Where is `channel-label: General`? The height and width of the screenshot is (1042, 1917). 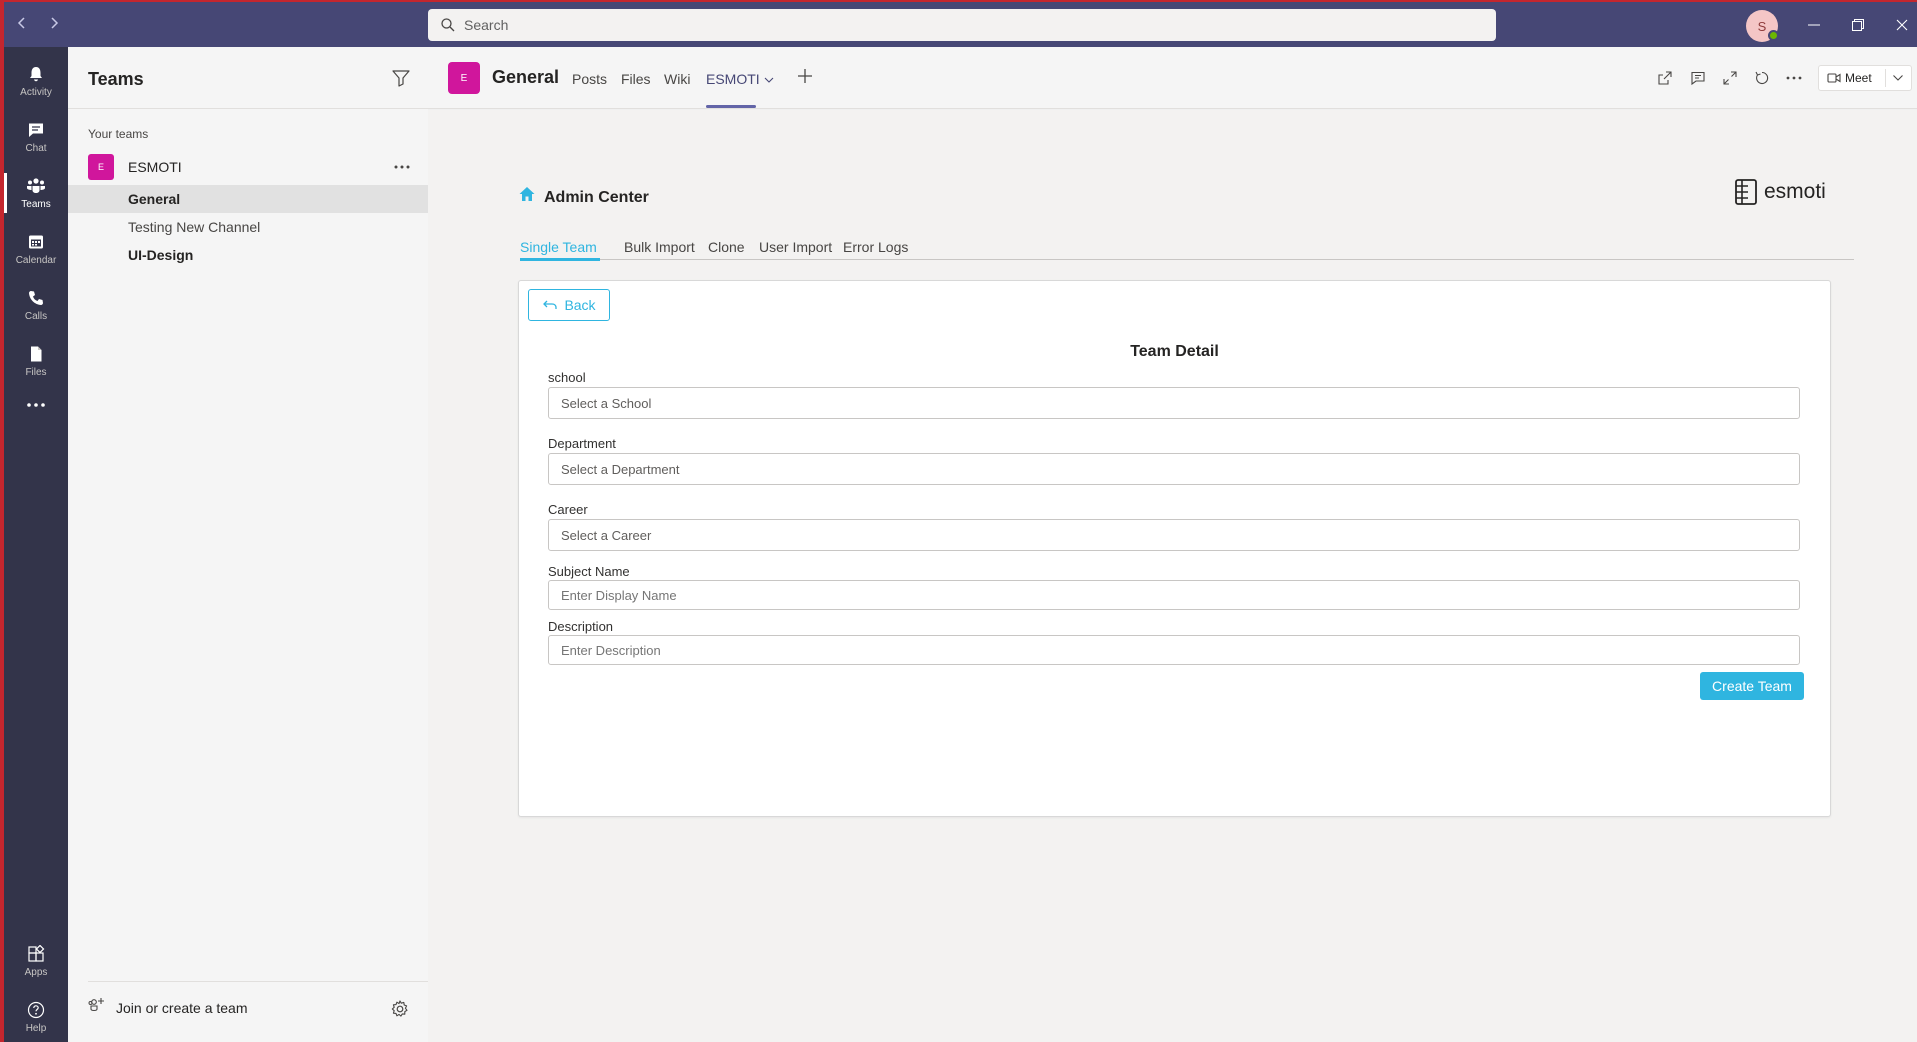
channel-label: General is located at coordinates (154, 199).